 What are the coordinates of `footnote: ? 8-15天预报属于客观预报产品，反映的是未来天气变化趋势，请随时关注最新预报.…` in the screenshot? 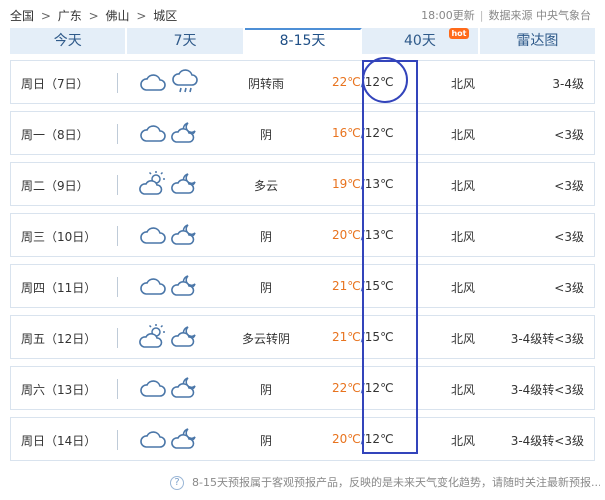 It's located at (385, 482).